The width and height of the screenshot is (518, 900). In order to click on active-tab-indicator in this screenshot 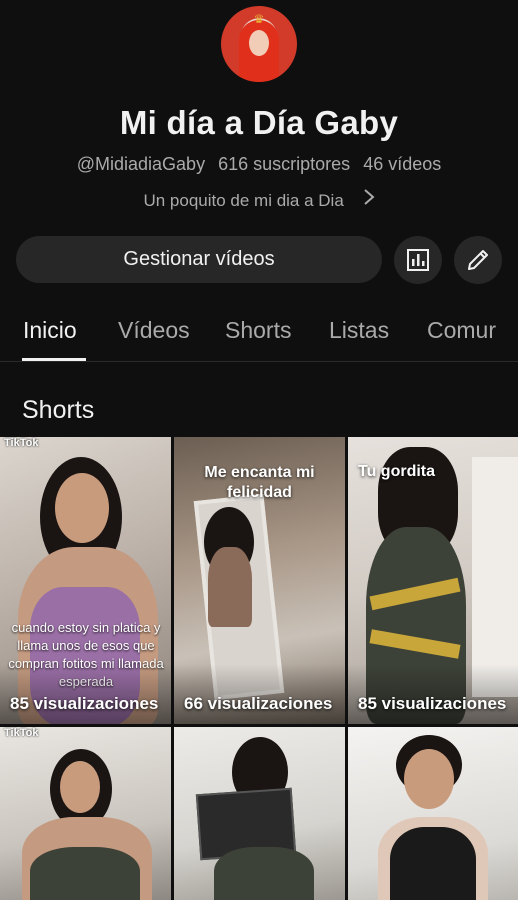, I will do `click(54, 359)`.